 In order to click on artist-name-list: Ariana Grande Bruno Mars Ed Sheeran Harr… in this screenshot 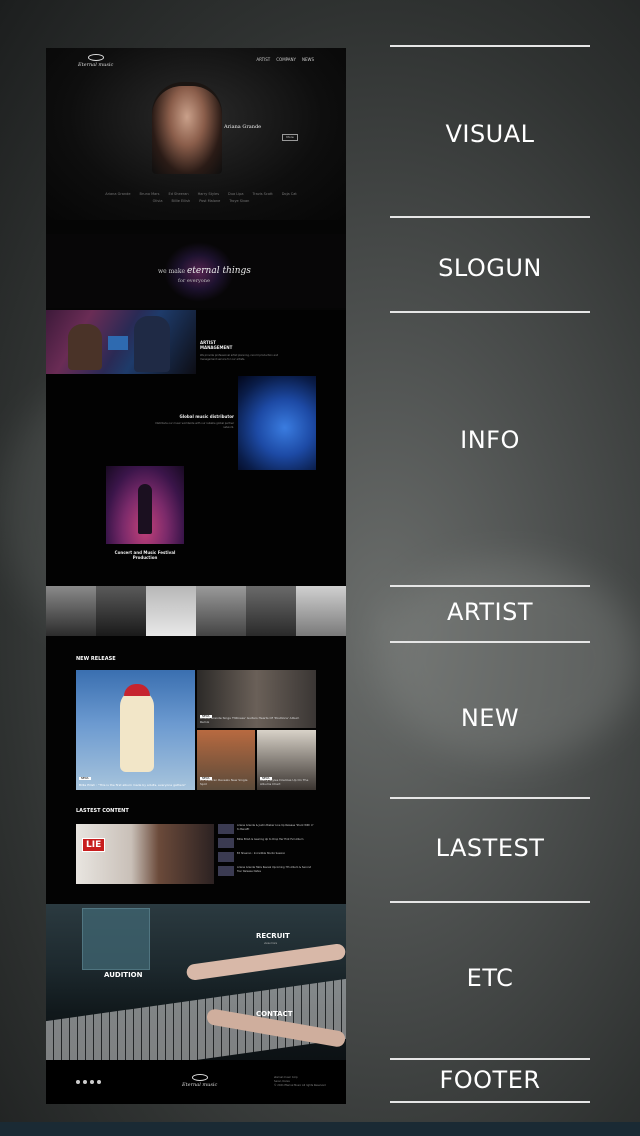, I will do `click(201, 197)`.